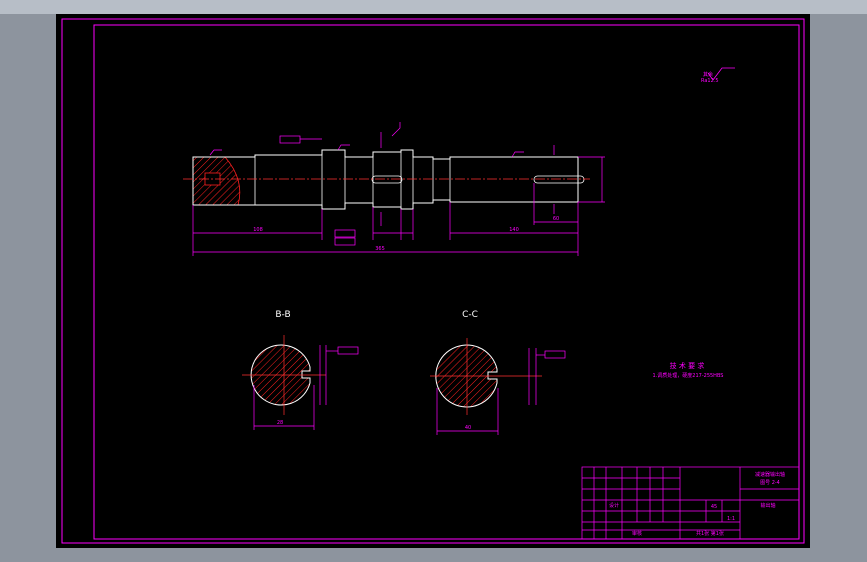 The image size is (867, 562). I want to click on dim-right-segment: 140, so click(514, 230).